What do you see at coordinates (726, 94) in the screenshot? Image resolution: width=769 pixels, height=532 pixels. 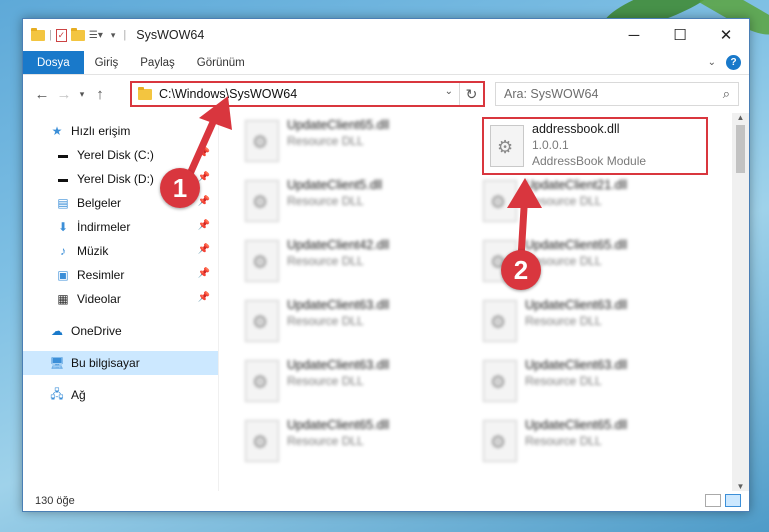 I see `search-icon: ⌕` at bounding box center [726, 94].